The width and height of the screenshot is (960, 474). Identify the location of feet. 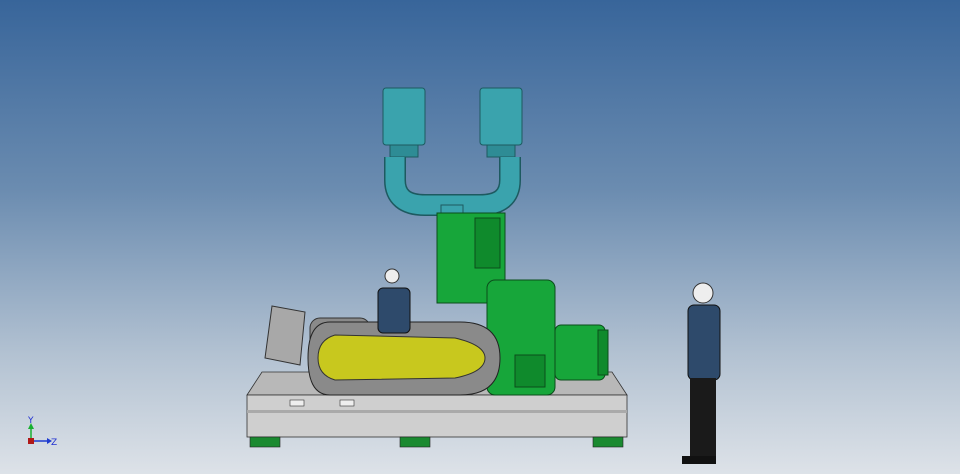
(436, 442).